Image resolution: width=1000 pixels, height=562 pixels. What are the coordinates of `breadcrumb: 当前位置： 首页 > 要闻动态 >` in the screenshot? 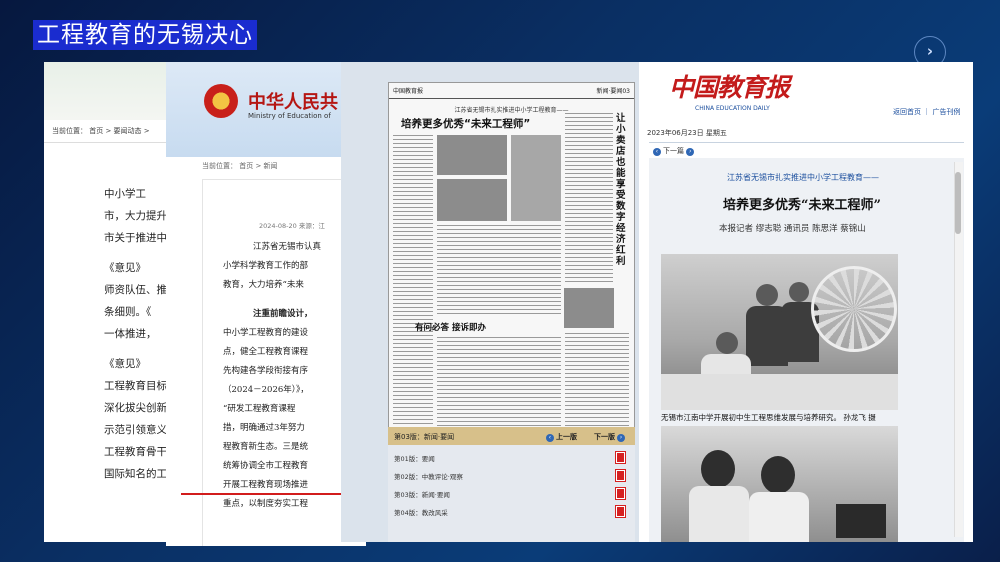 It's located at (109, 131).